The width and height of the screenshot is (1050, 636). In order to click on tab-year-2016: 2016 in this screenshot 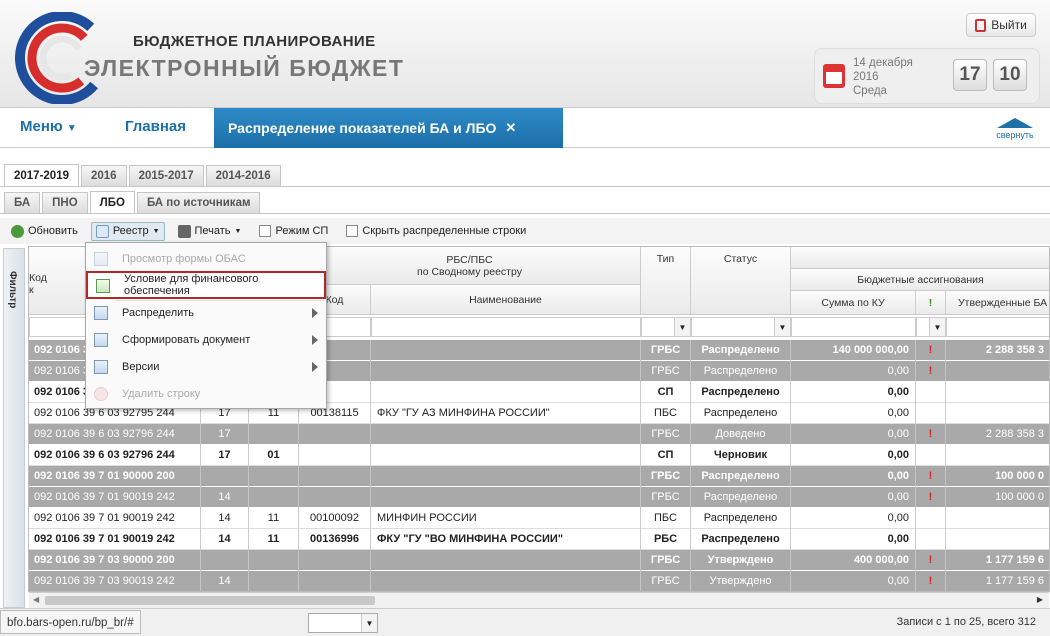, I will do `click(104, 175)`.